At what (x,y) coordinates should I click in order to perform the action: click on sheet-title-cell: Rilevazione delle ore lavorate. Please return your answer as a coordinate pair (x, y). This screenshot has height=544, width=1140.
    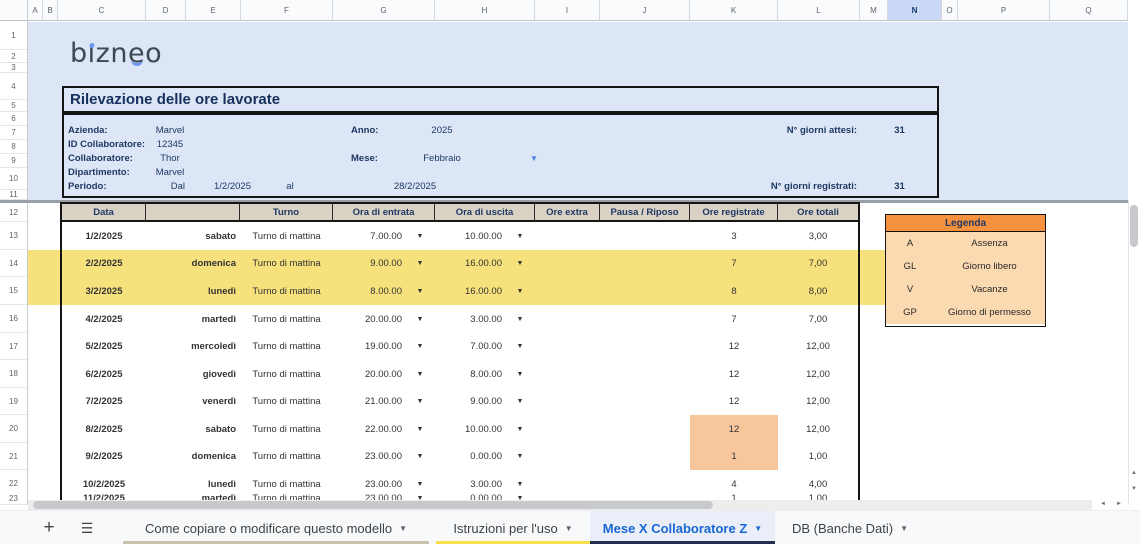
    Looking at the image, I should click on (500, 99).